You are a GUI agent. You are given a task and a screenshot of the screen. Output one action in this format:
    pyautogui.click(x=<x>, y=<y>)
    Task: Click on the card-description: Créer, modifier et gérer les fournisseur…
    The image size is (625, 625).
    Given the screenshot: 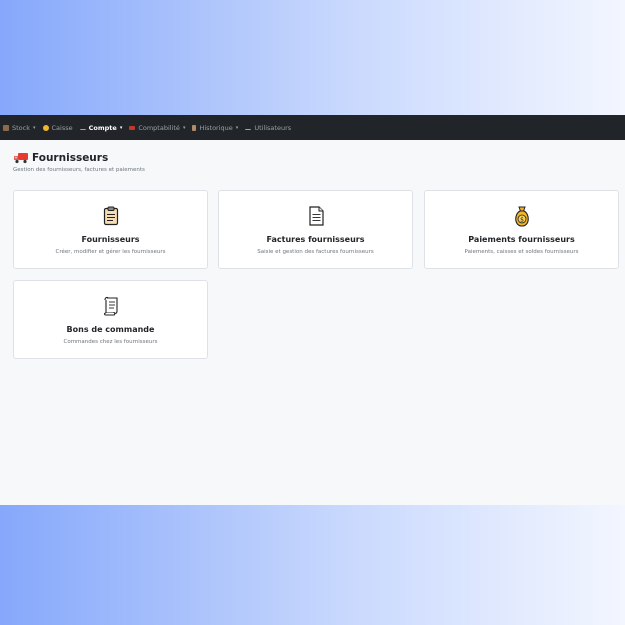 What is the action you would take?
    pyautogui.click(x=110, y=252)
    